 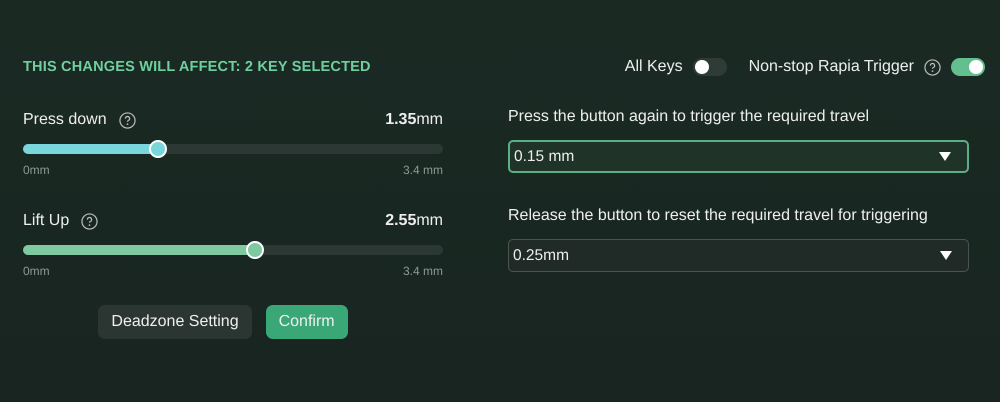 What do you see at coordinates (738, 156) in the screenshot?
I see `travel-dropdown: 0.15 mm` at bounding box center [738, 156].